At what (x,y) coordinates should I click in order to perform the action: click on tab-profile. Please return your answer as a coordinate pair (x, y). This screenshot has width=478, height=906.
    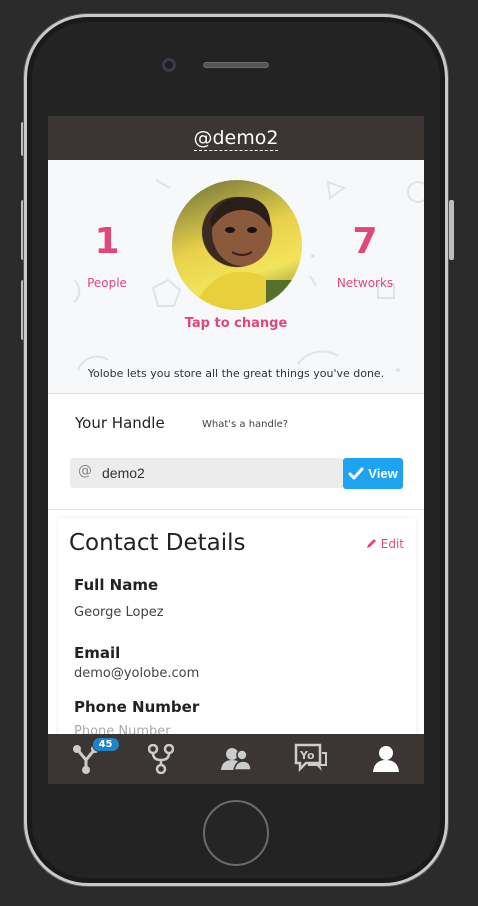
    Looking at the image, I should click on (386, 759).